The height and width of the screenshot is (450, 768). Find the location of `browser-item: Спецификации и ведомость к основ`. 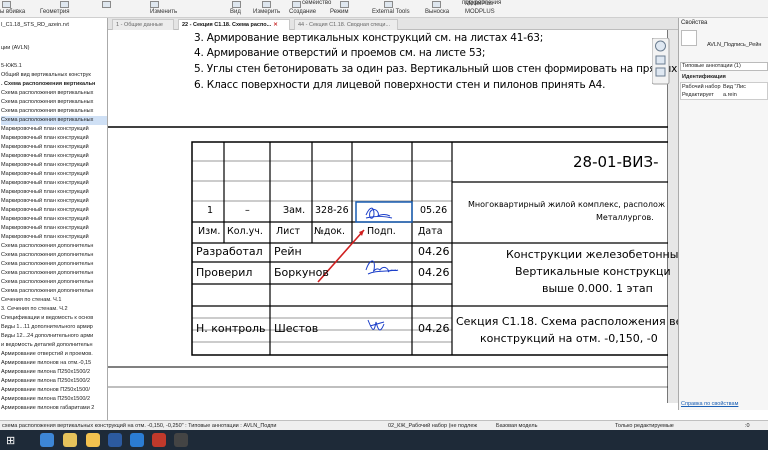

browser-item: Спецификации и ведомость к основ is located at coordinates (54, 318).